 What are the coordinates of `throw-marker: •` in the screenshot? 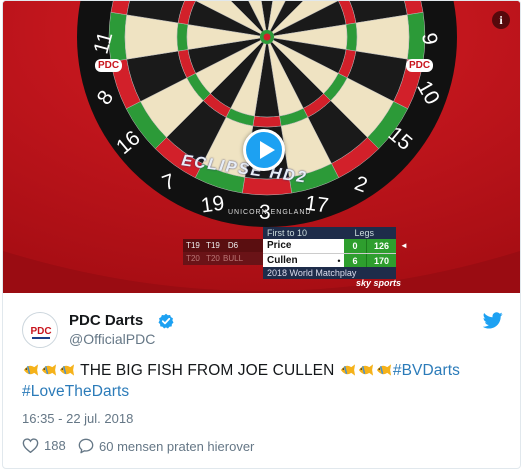 It's located at (339, 261).